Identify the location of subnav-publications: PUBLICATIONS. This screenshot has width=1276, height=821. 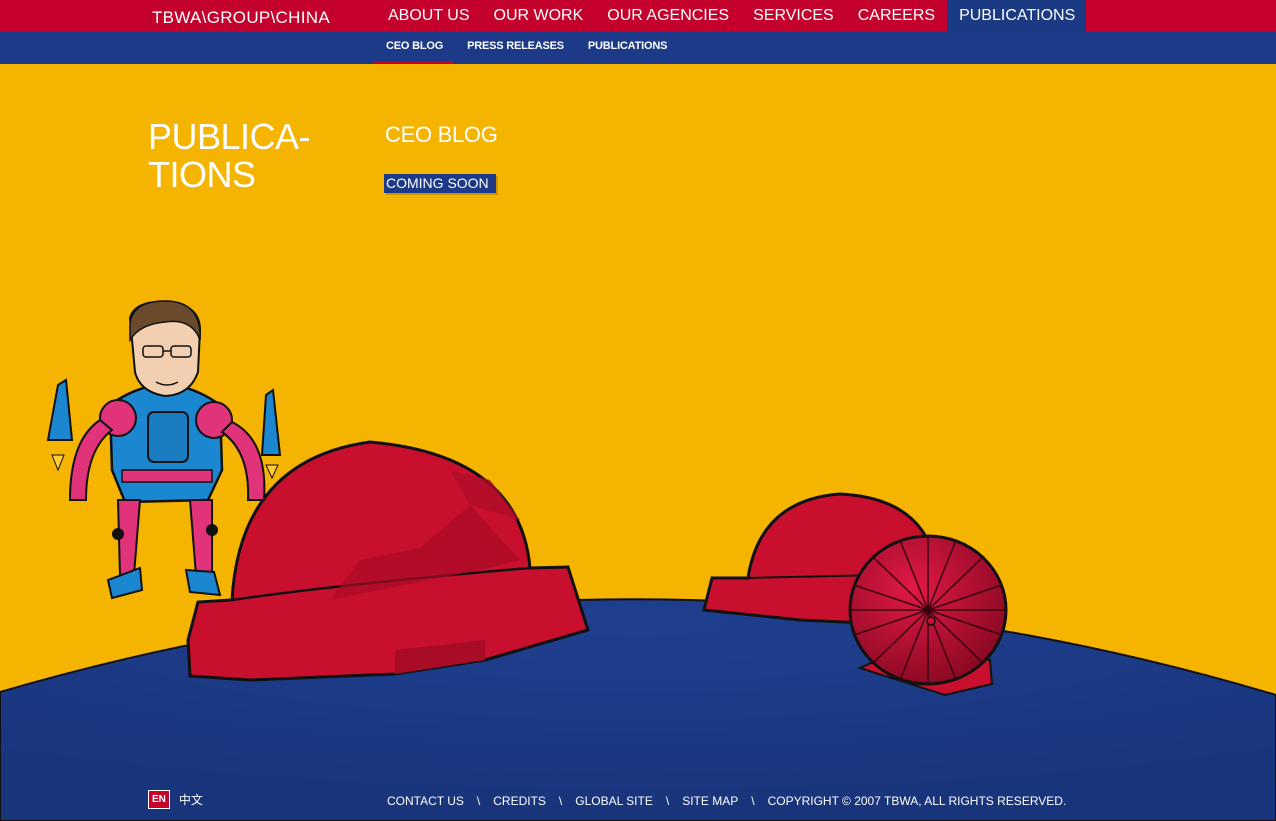
(626, 48).